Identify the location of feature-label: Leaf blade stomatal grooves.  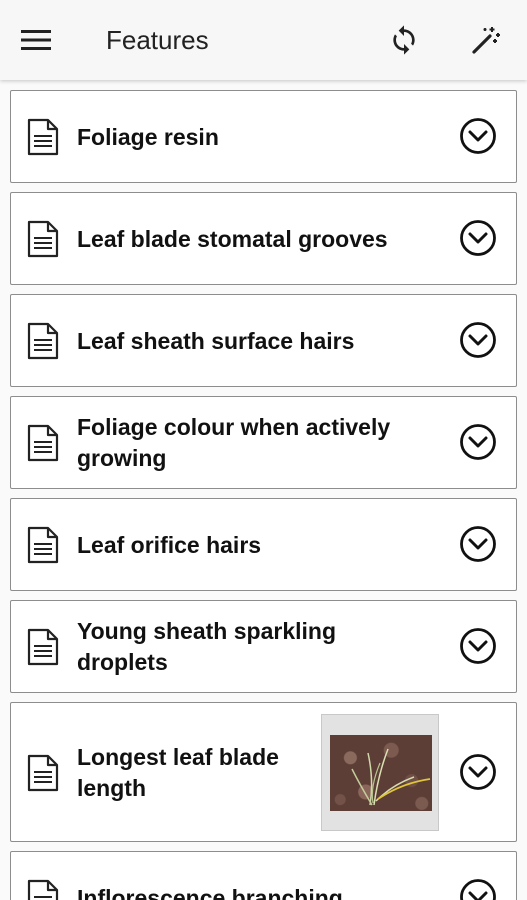
(232, 239).